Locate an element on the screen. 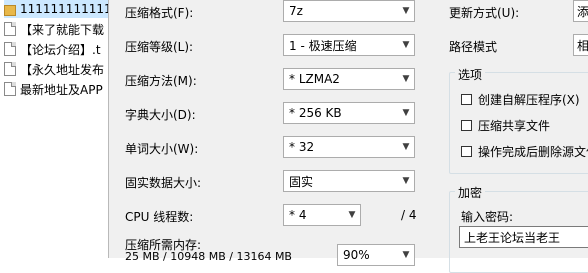 This screenshot has height=273, width=588. path-mode-select: 相 is located at coordinates (580, 45).